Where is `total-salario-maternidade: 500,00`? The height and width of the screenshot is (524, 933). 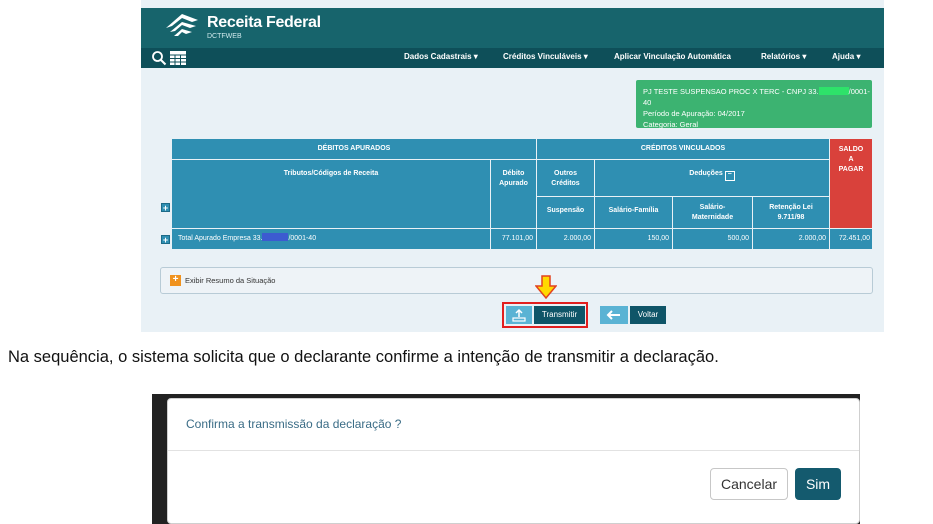 total-salario-maternidade: 500,00 is located at coordinates (712, 239).